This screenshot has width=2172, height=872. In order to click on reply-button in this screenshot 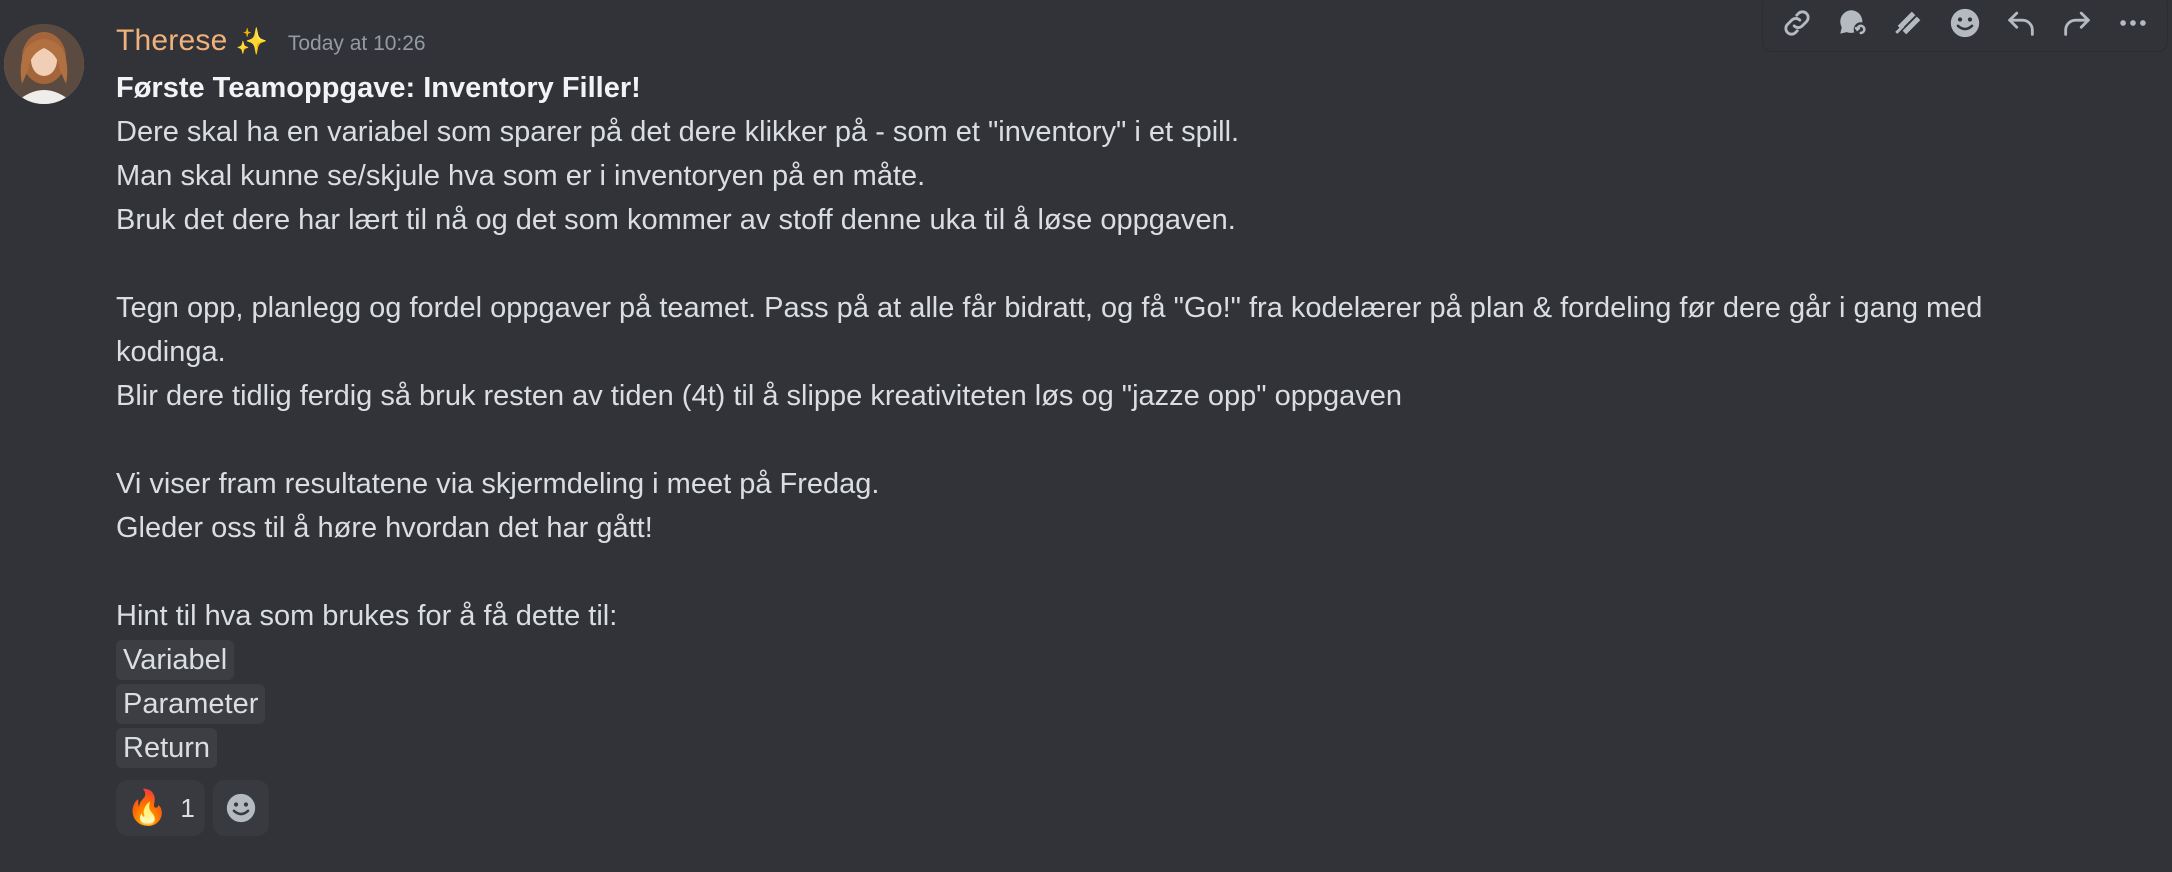, I will do `click(2021, 25)`.